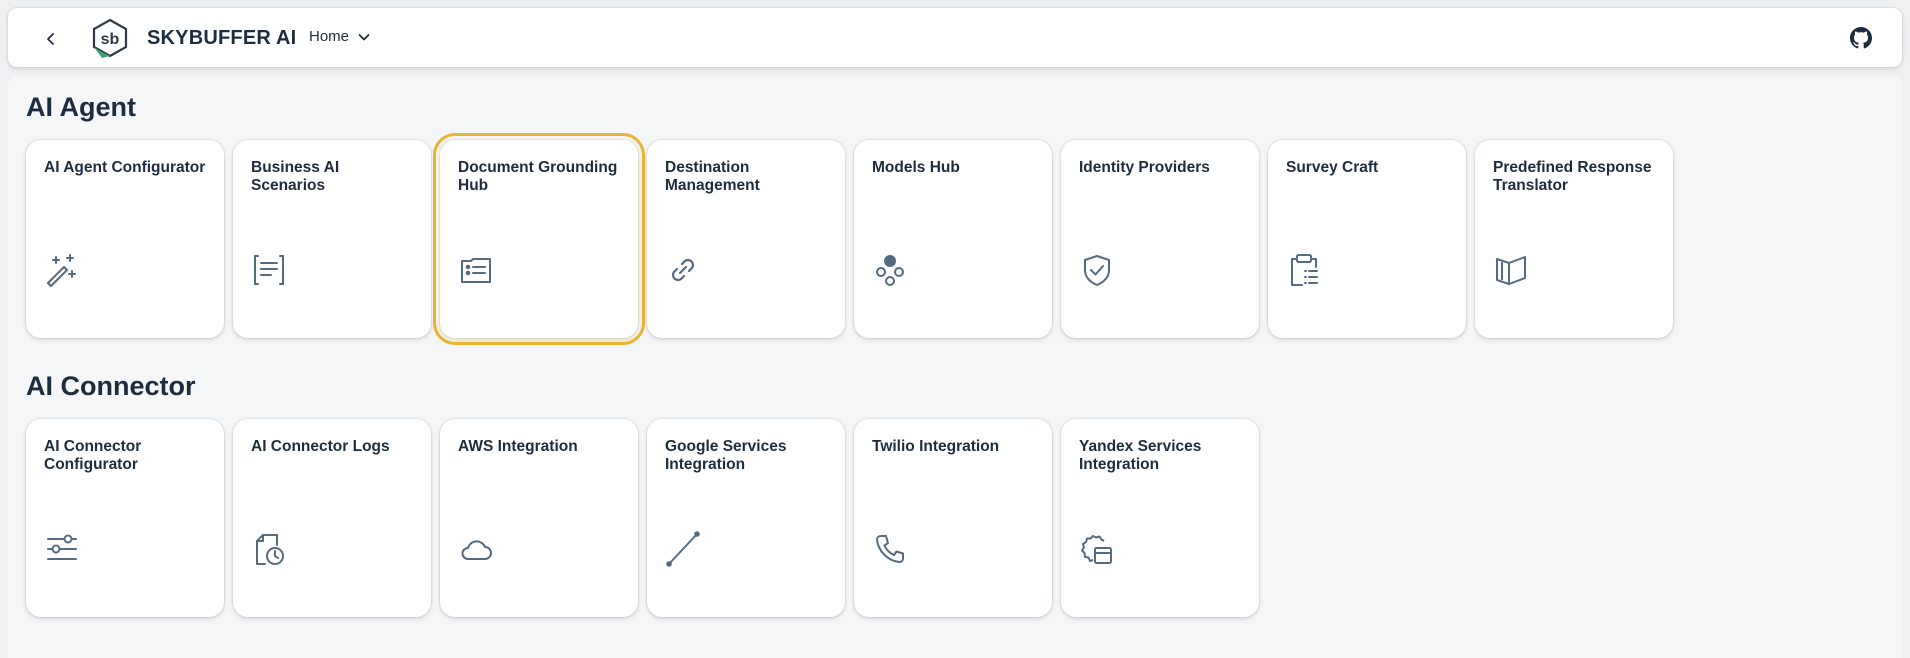  Describe the element at coordinates (269, 270) in the screenshot. I see `document-text-icon` at that location.